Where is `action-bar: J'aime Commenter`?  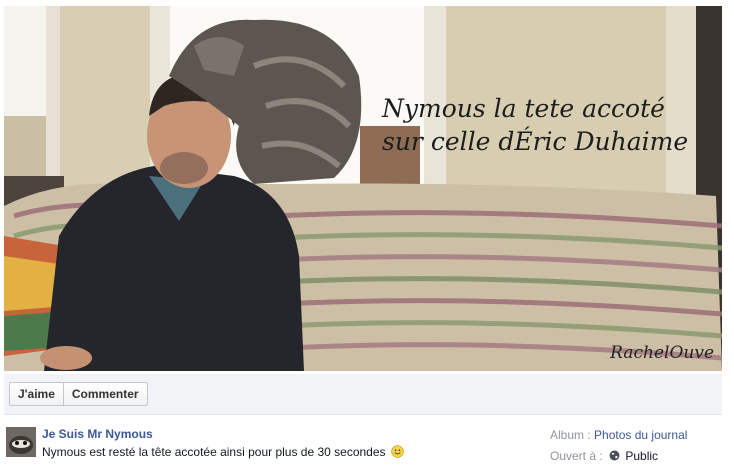
action-bar: J'aime Commenter is located at coordinates (363, 394).